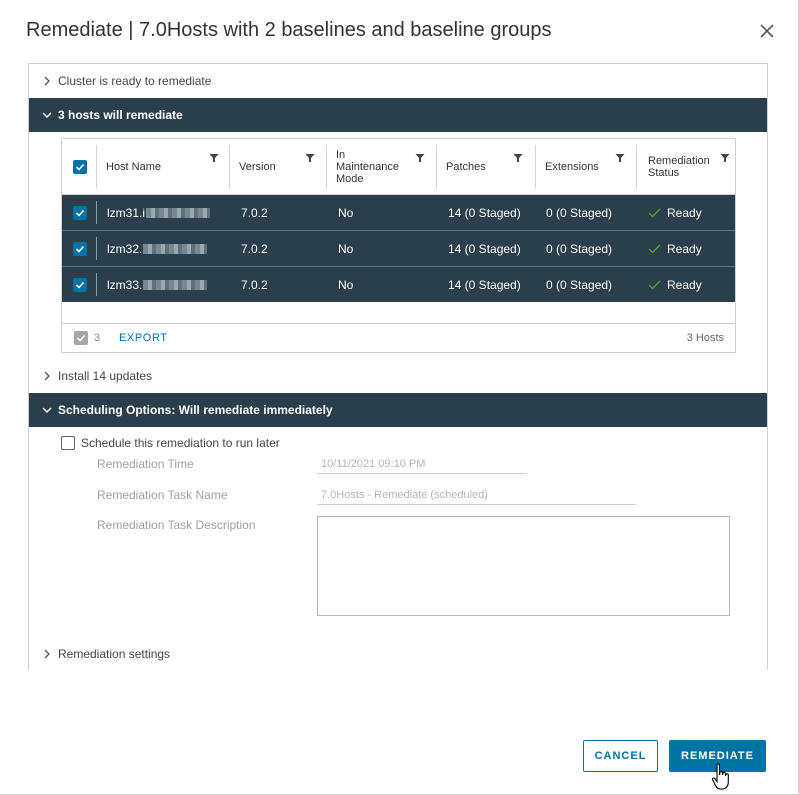  I want to click on section-install-updates: Install 14 updates, so click(398, 376).